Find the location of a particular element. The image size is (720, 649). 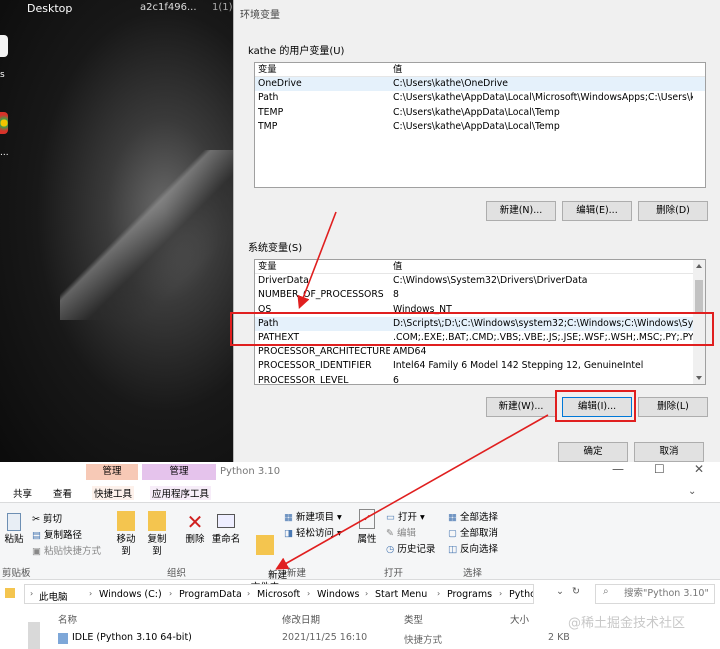

arrow-to-address-bar is located at coordinates (412, 492).